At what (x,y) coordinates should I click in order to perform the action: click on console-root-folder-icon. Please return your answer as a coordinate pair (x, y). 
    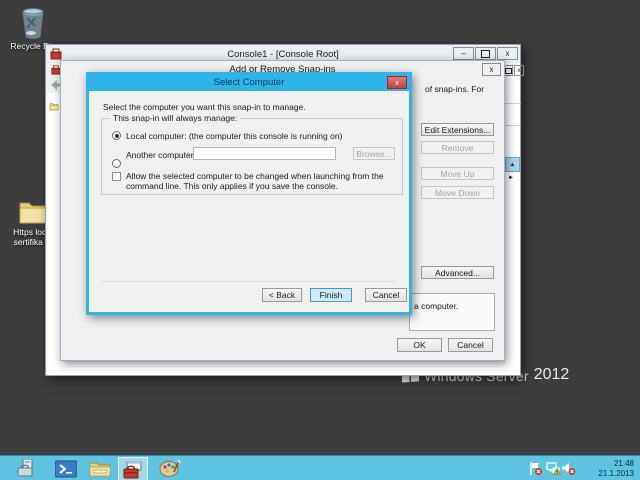
    Looking at the image, I should click on (54, 106).